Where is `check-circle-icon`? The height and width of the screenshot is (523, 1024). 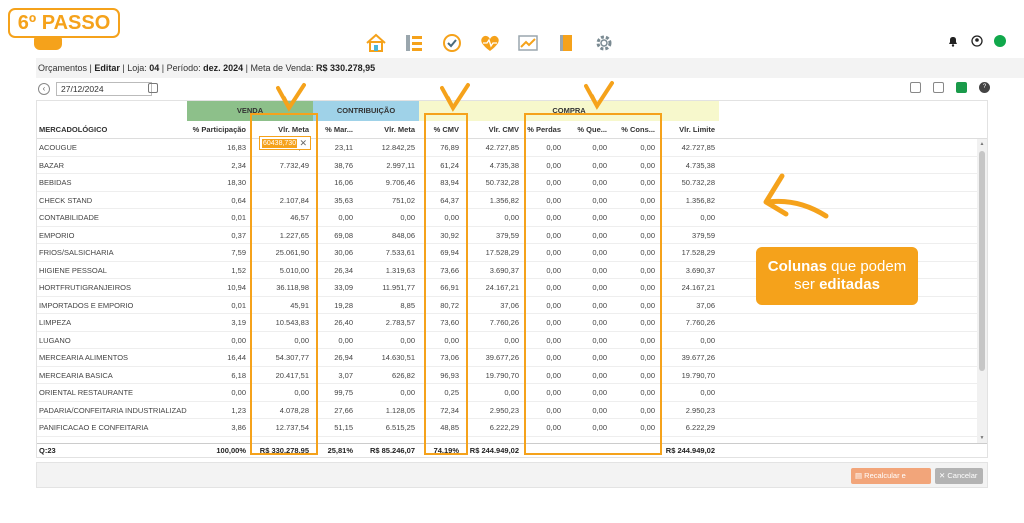 check-circle-icon is located at coordinates (452, 43).